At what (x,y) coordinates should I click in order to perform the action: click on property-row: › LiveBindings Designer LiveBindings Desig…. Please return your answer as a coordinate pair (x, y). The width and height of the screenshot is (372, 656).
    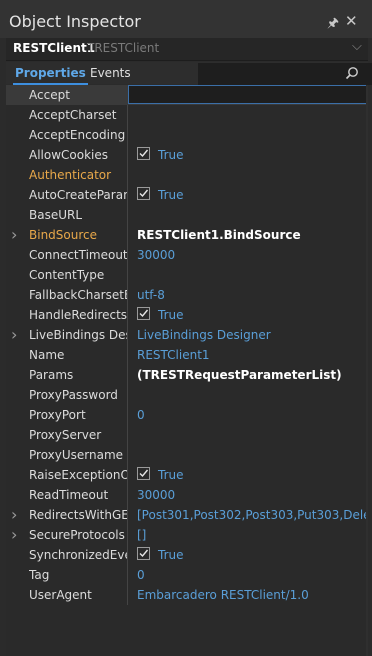
    Looking at the image, I should click on (187, 335).